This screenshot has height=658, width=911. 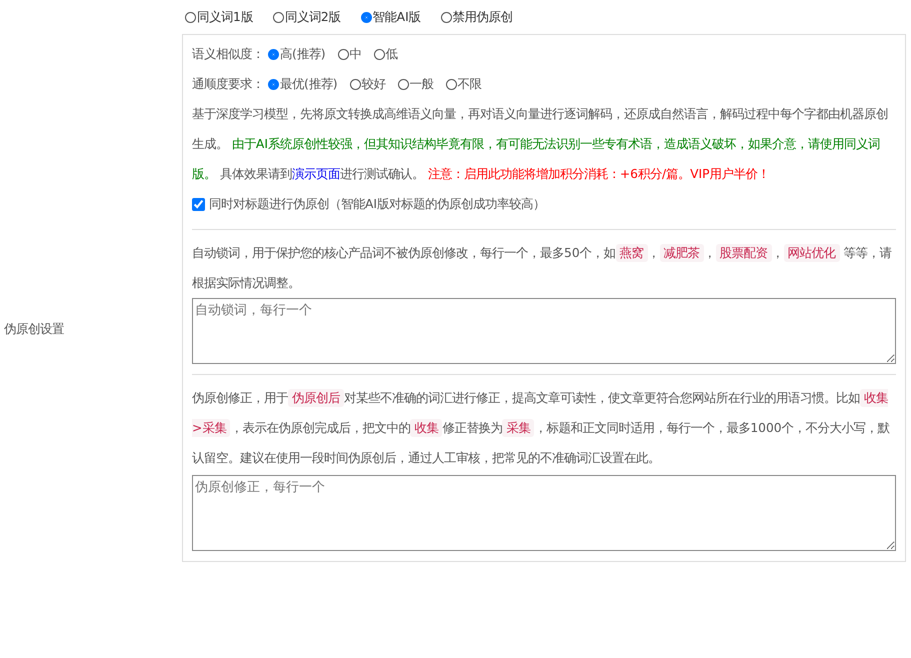 What do you see at coordinates (470, 84) in the screenshot?
I see `radio-label: 不限` at bounding box center [470, 84].